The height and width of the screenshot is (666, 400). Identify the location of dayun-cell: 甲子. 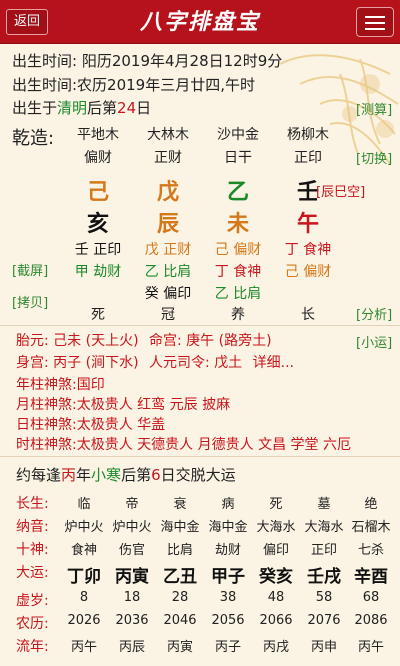
(228, 574).